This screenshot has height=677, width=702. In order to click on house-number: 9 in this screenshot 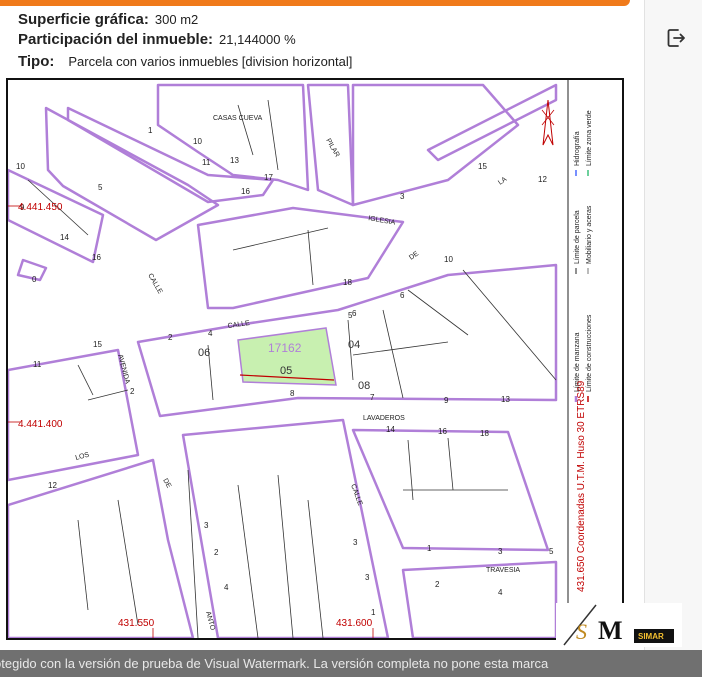, I will do `click(446, 400)`.